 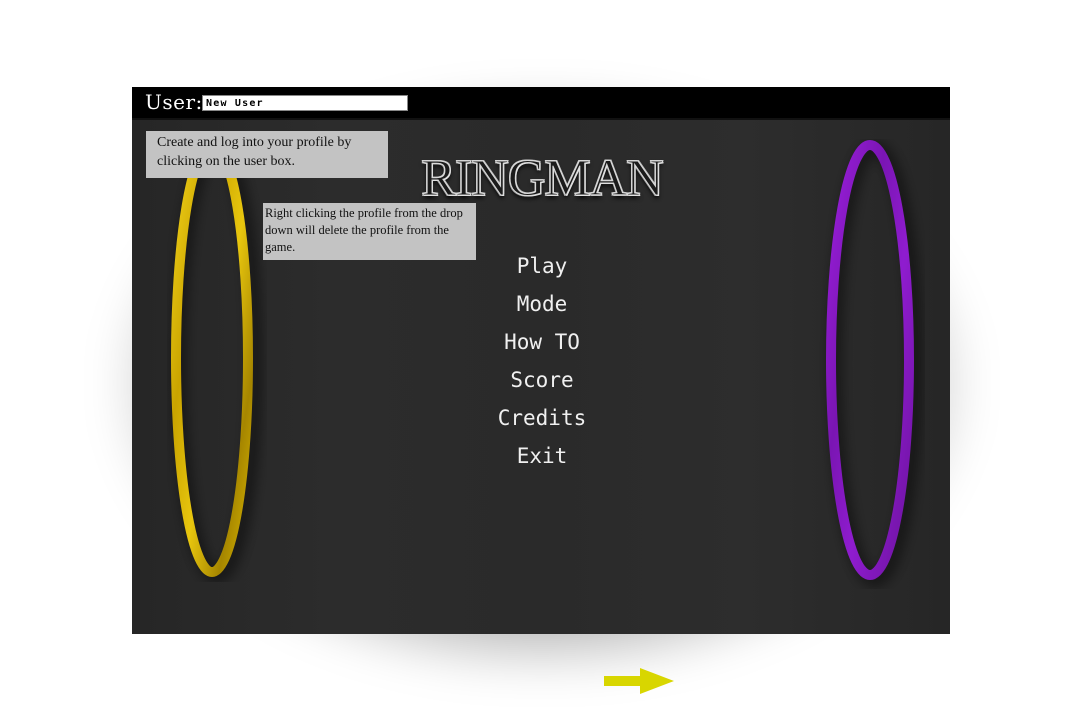 What do you see at coordinates (639, 681) in the screenshot?
I see `right-arrow-icon` at bounding box center [639, 681].